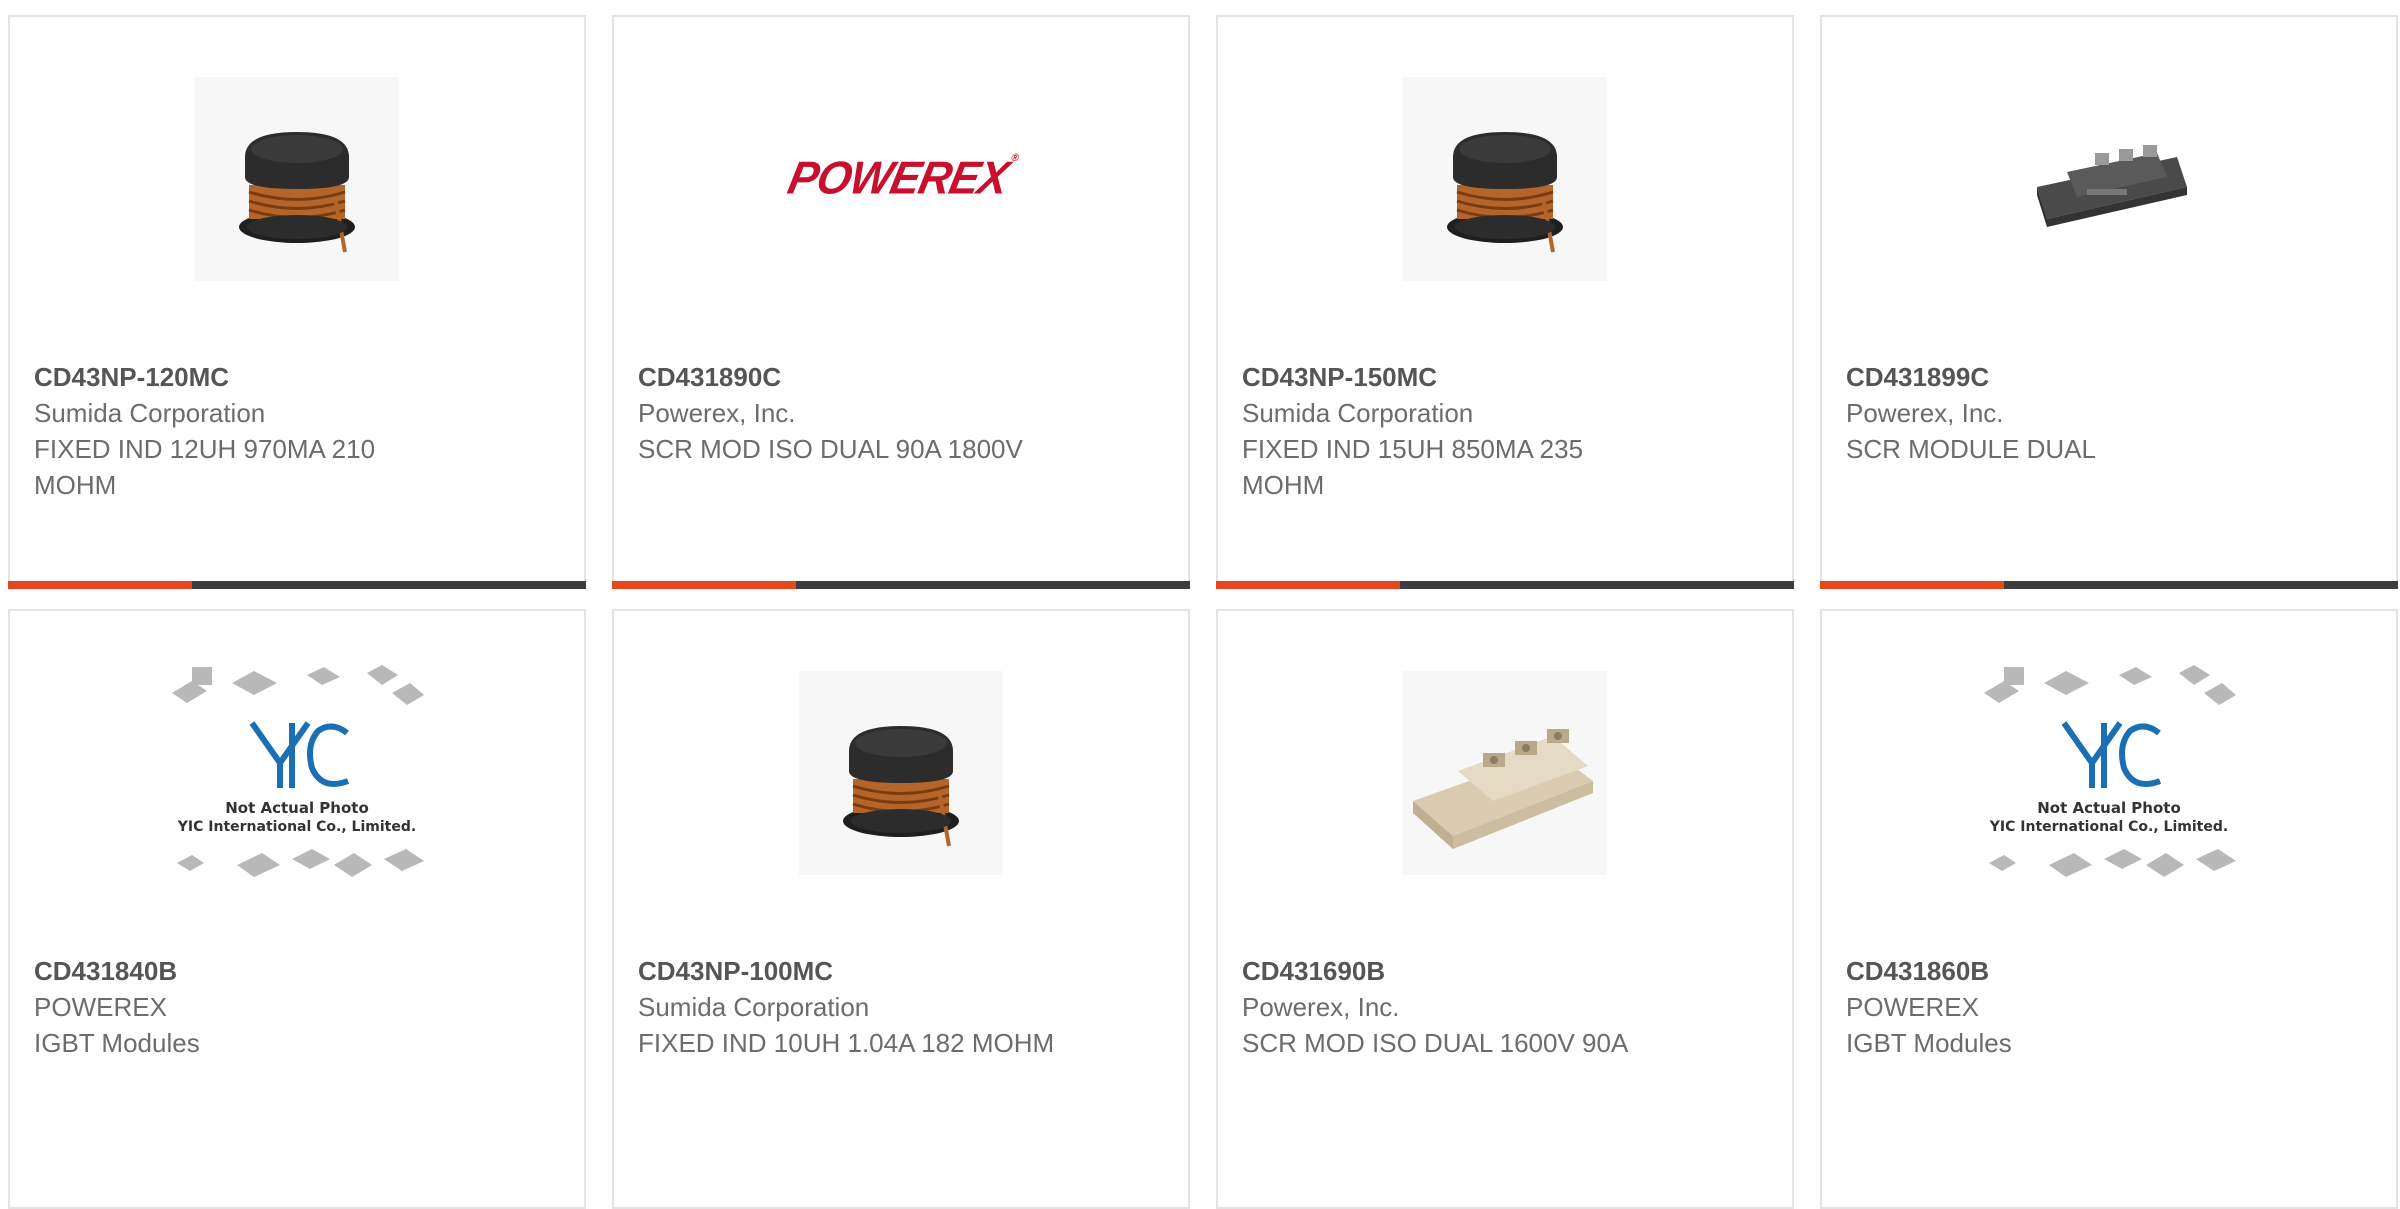  I want to click on part-number: CD43NP-120MC, so click(297, 377).